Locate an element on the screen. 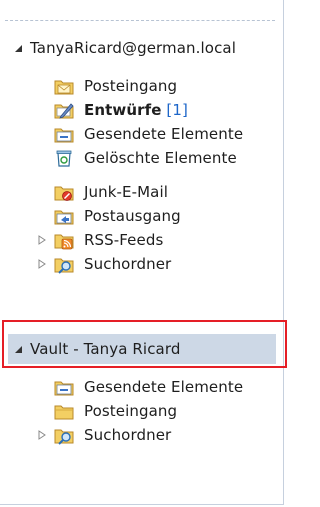  rss-feeds-icon is located at coordinates (64, 240).